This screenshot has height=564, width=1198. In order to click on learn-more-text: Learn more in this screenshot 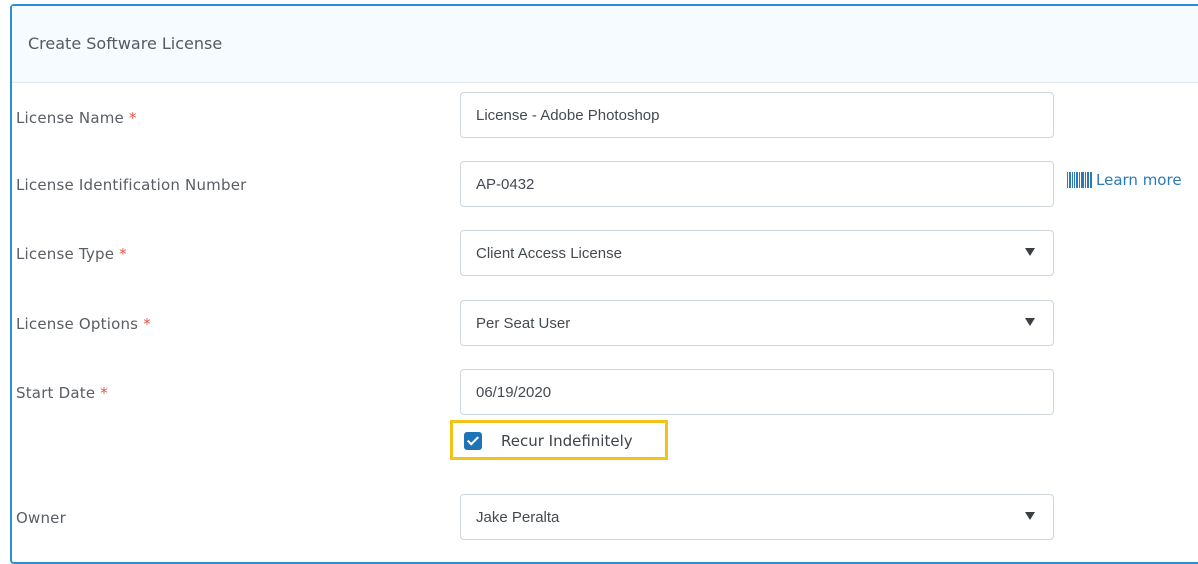, I will do `click(1139, 180)`.